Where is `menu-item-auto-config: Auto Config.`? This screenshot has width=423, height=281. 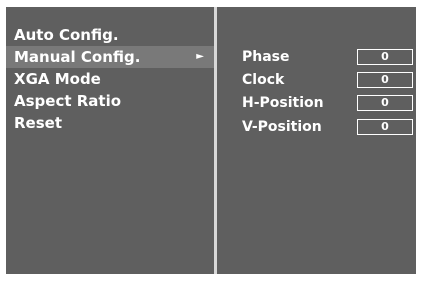 menu-item-auto-config: Auto Config. is located at coordinates (110, 35).